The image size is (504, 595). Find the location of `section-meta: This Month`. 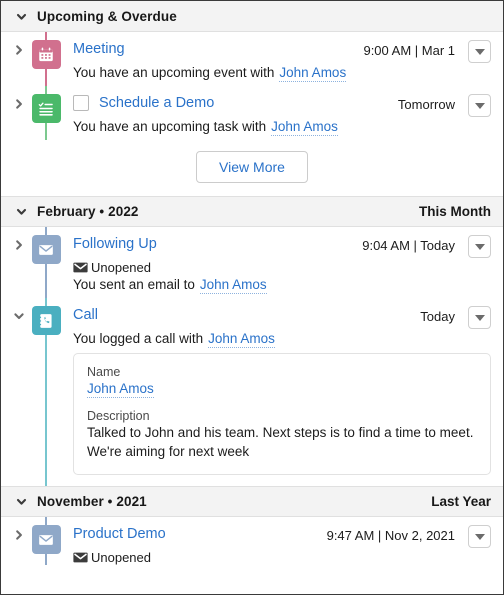

section-meta: This Month is located at coordinates (455, 211).